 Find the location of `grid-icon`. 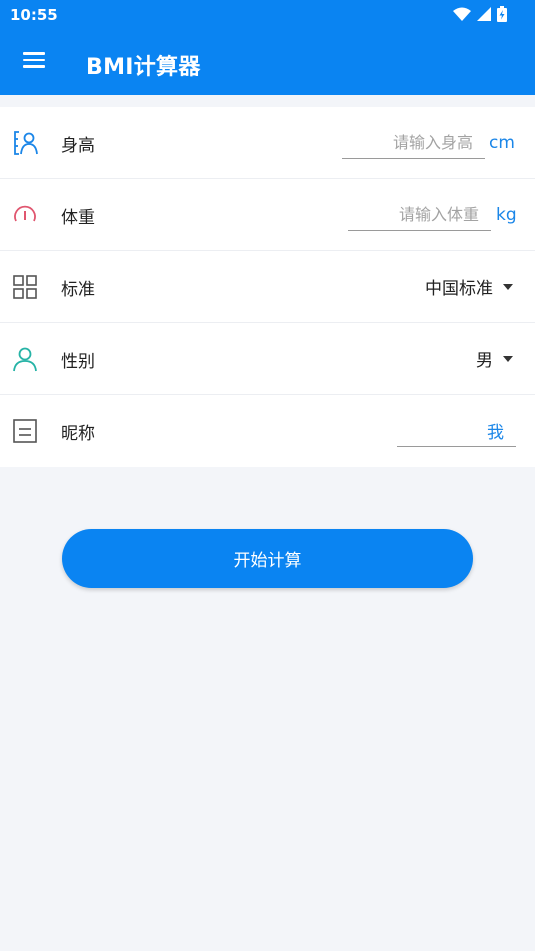

grid-icon is located at coordinates (25, 287).